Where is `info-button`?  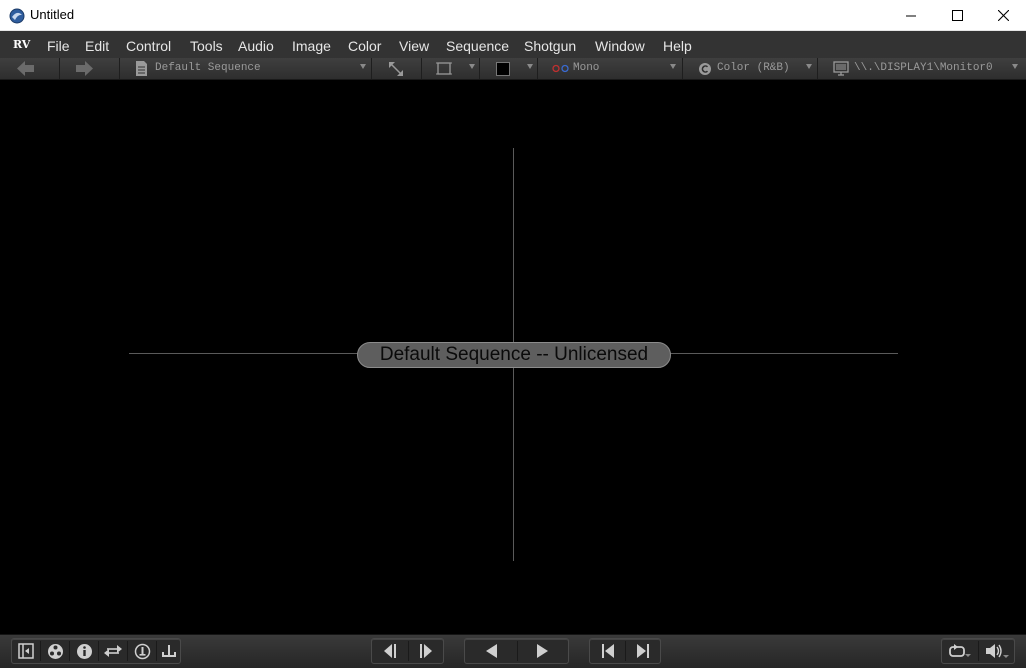
info-button is located at coordinates (84, 651).